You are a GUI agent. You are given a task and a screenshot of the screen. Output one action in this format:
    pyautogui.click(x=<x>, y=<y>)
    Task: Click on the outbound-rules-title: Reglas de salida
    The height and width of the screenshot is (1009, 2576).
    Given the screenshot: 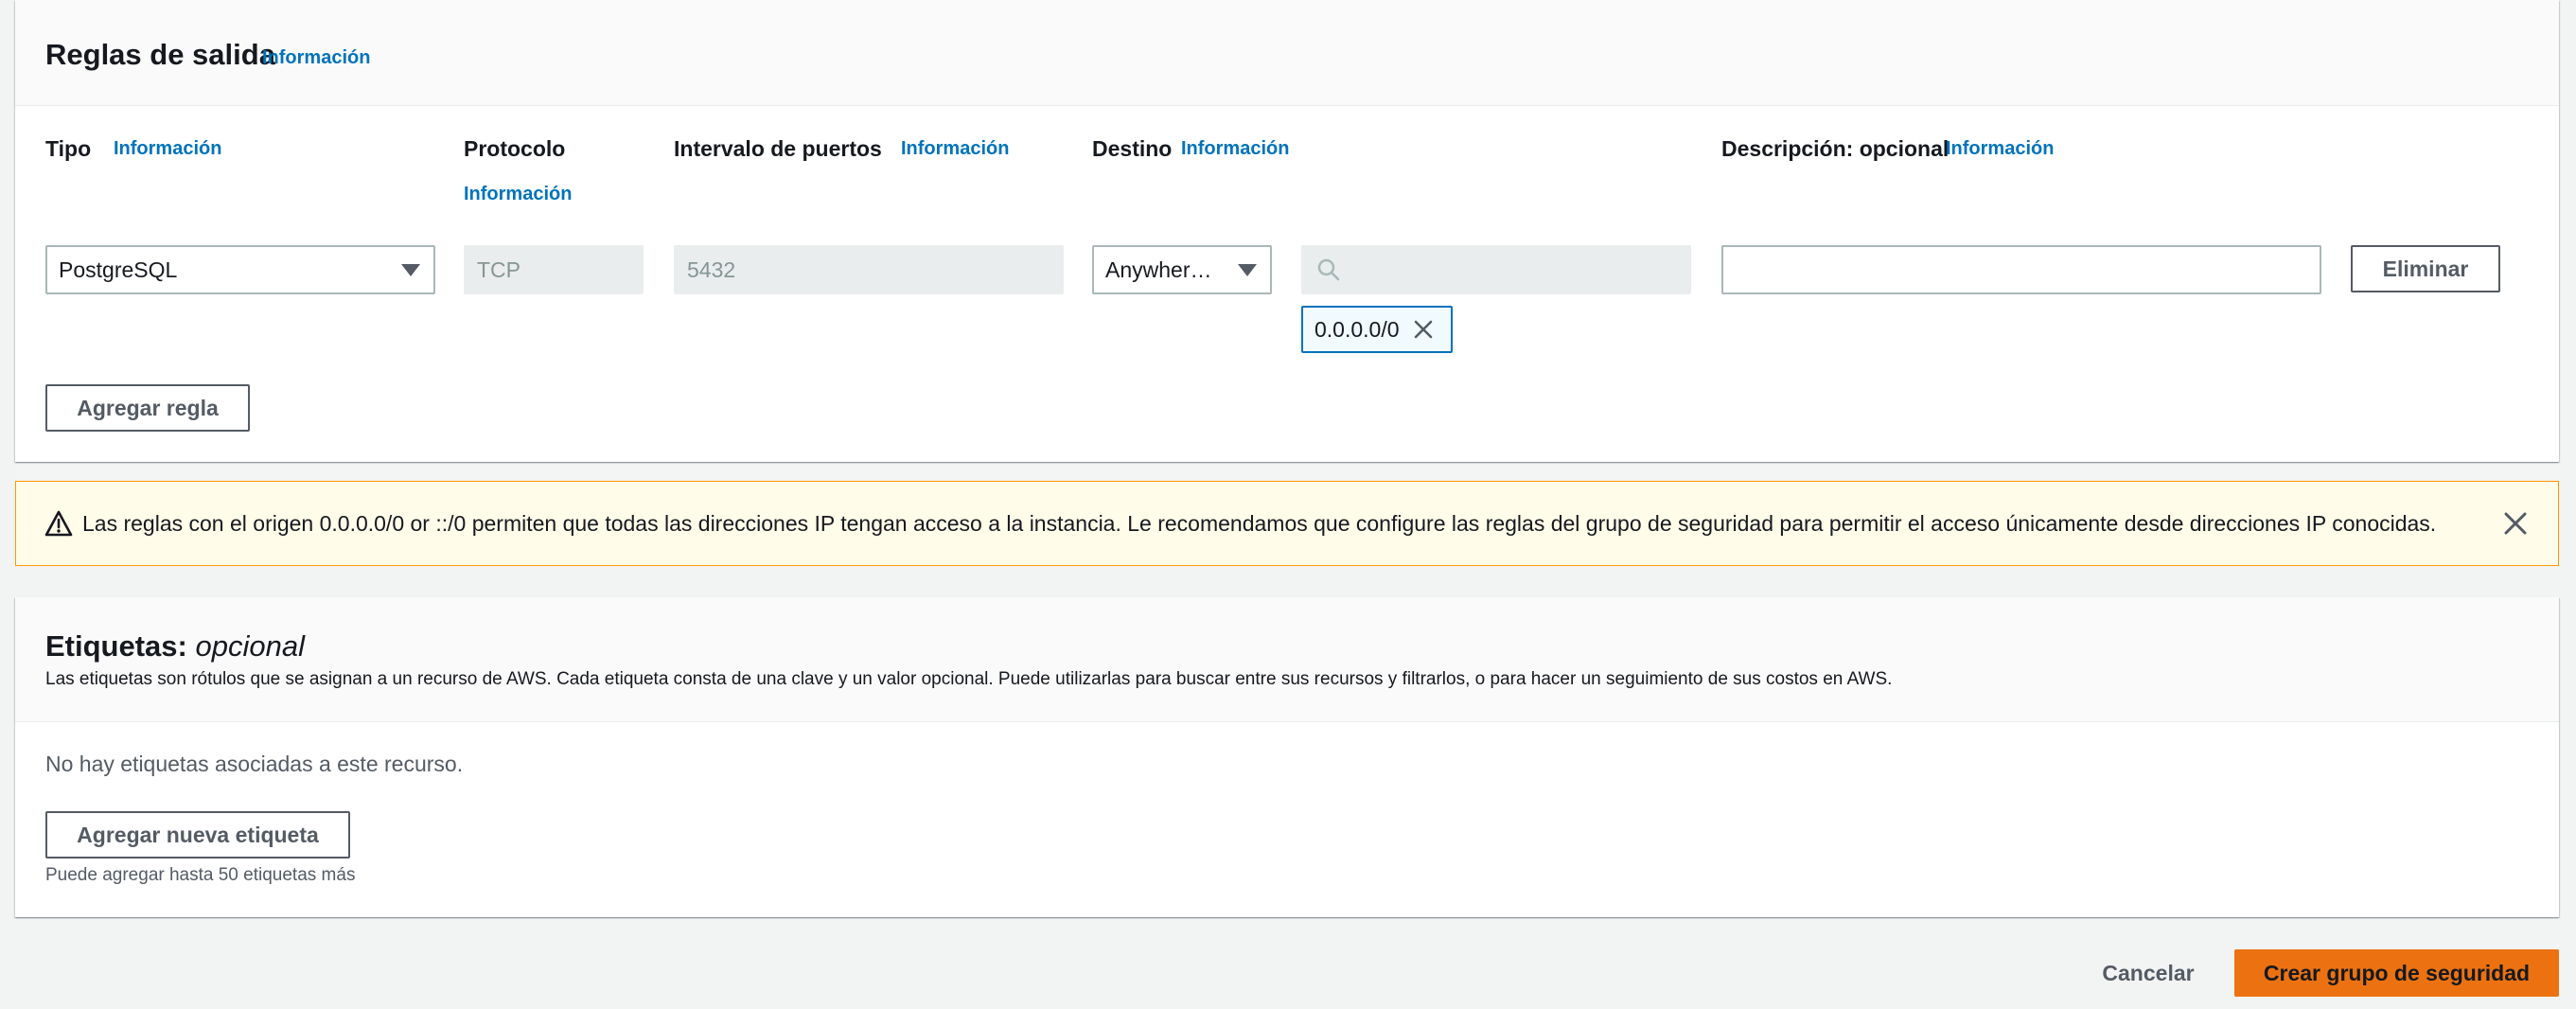 What is the action you would take?
    pyautogui.click(x=160, y=54)
    